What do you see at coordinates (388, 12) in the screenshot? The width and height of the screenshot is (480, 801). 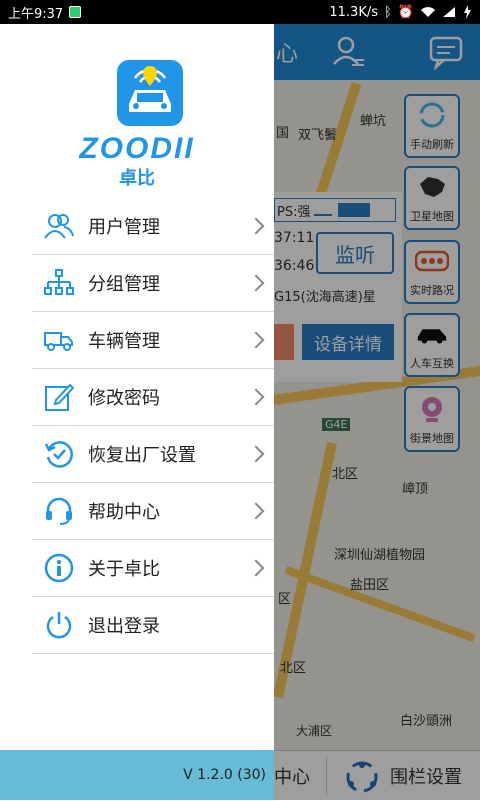 I see `bluetooth-icon: ᛒ` at bounding box center [388, 12].